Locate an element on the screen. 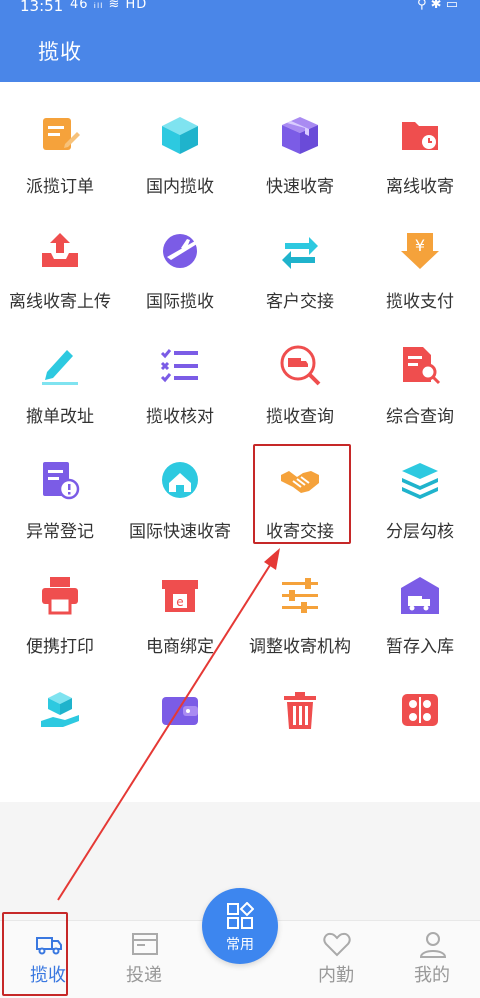  plane-globe-icon is located at coordinates (180, 251).